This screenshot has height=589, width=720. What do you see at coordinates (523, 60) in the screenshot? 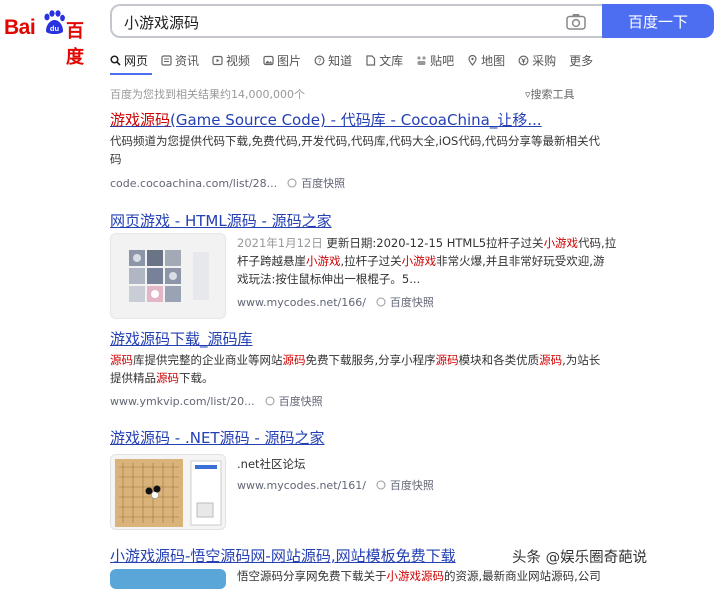
I see `purchase-icon` at bounding box center [523, 60].